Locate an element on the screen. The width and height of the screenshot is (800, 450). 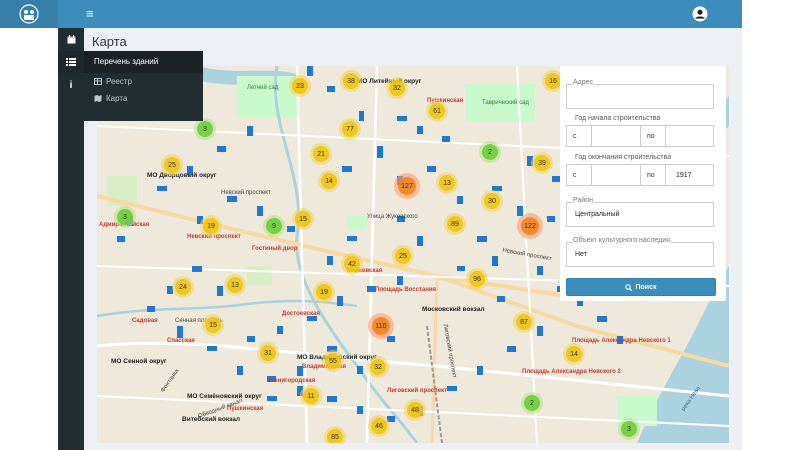
table-icon is located at coordinates (98, 81).